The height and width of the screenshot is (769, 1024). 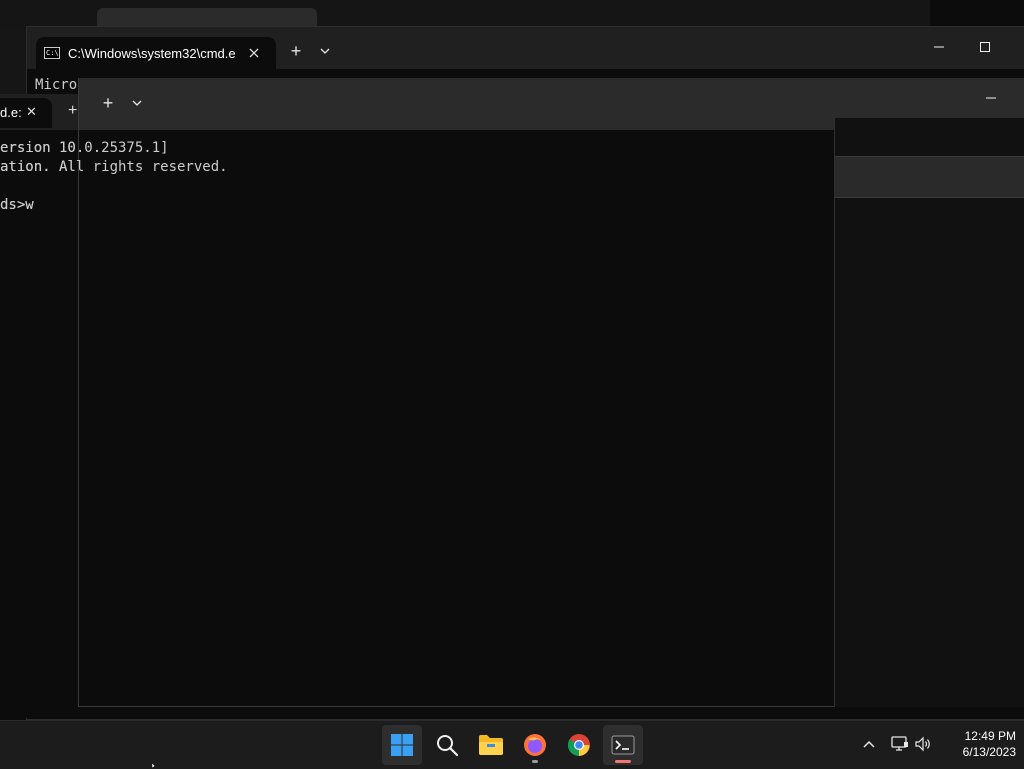 What do you see at coordinates (929, 412) in the screenshot?
I see `front-side-panel` at bounding box center [929, 412].